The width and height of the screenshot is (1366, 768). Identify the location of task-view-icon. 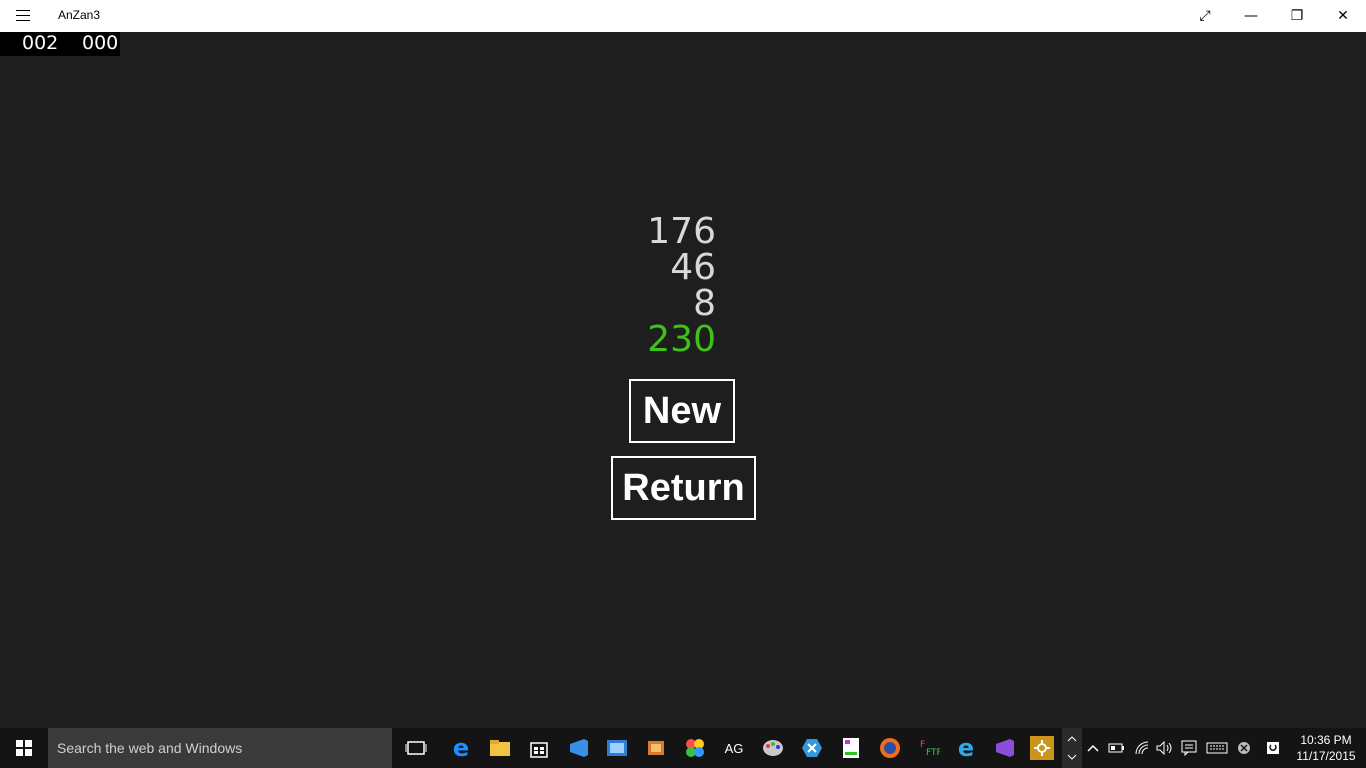
(416, 748).